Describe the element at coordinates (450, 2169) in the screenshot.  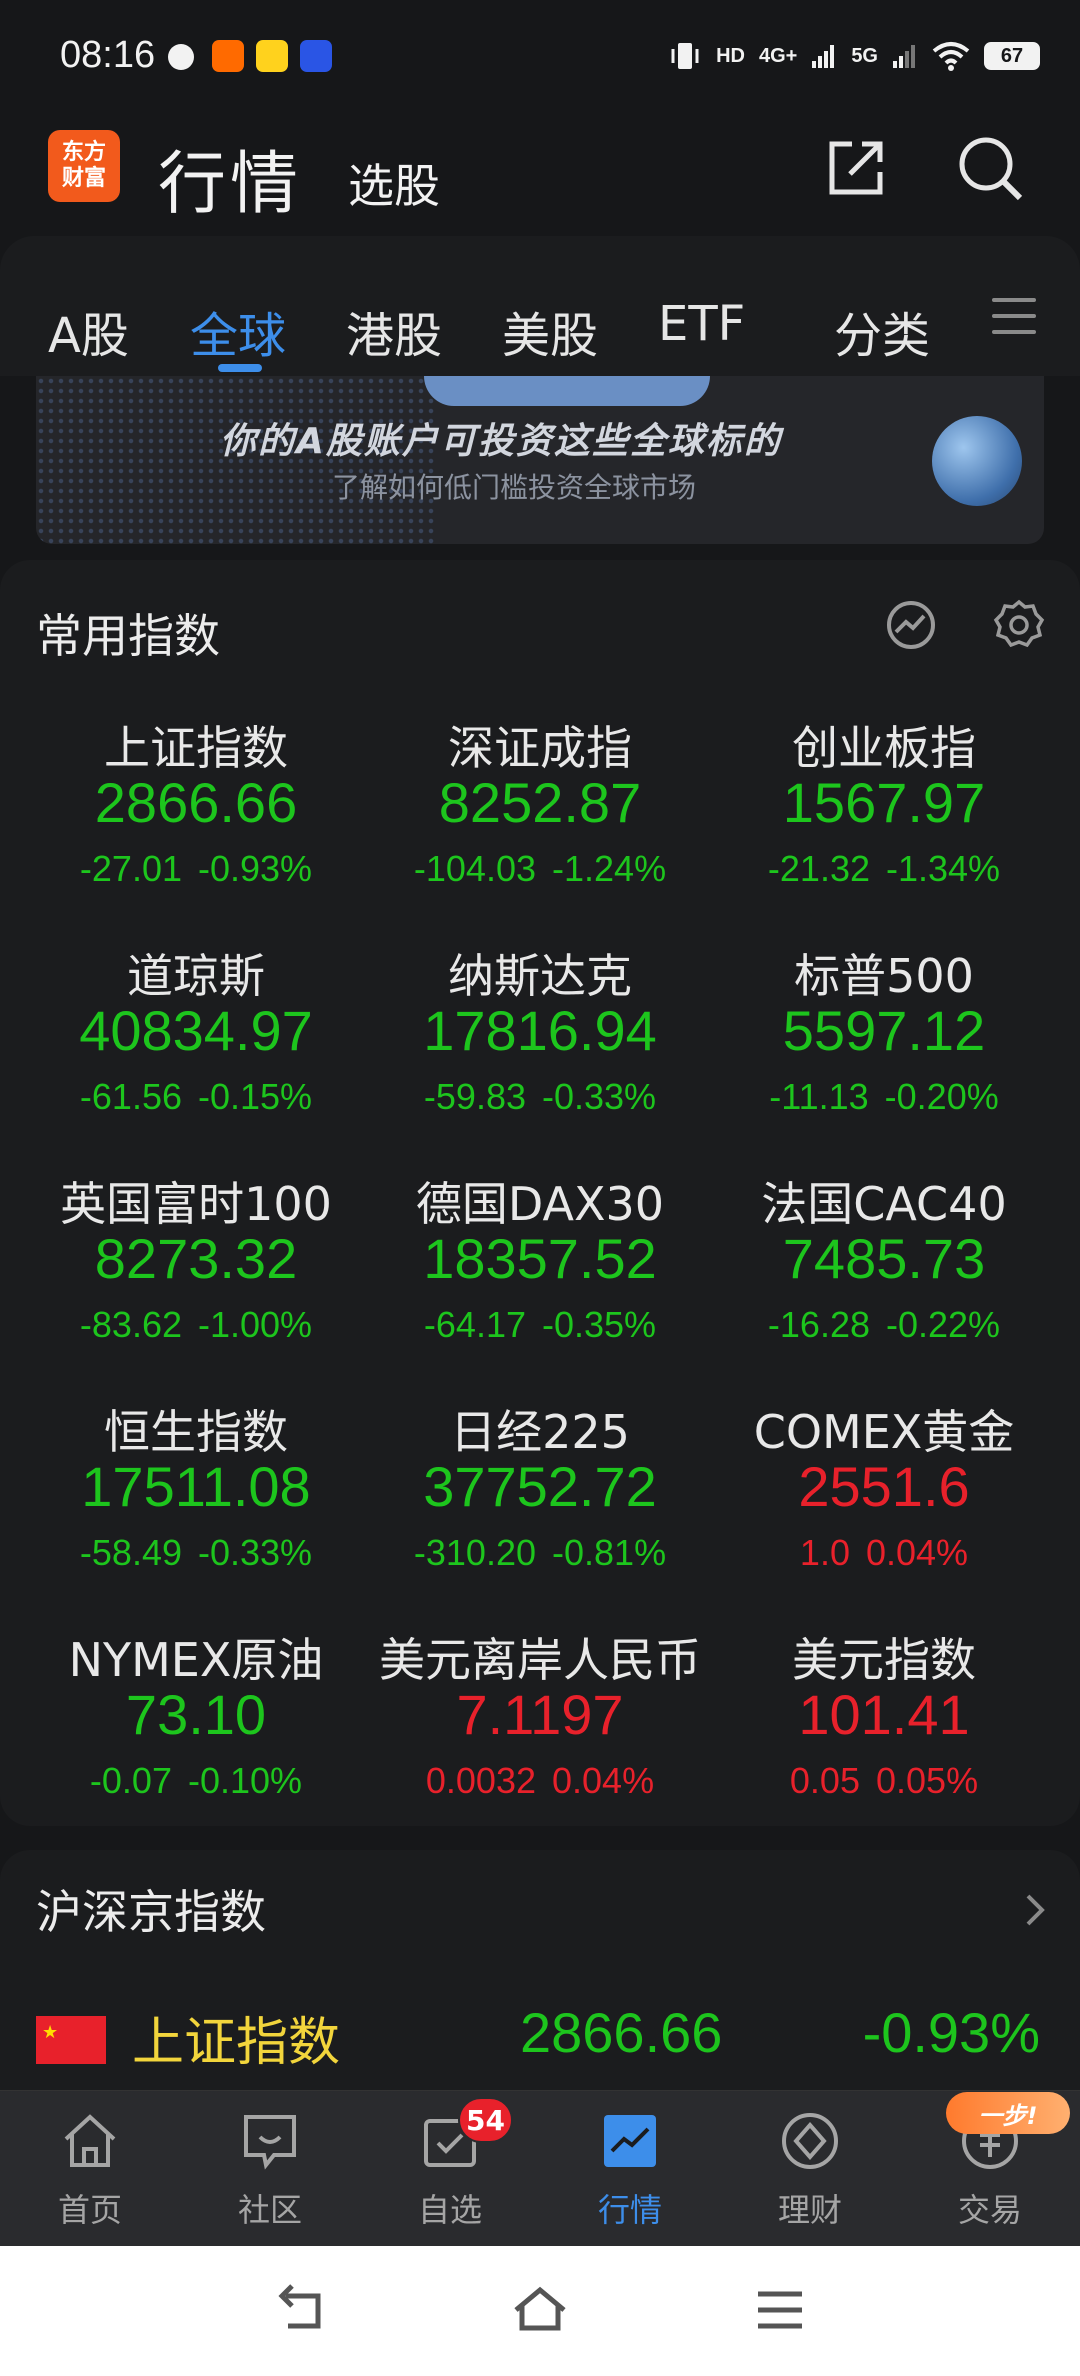
I see `nav-watchlist: 54 自选` at that location.